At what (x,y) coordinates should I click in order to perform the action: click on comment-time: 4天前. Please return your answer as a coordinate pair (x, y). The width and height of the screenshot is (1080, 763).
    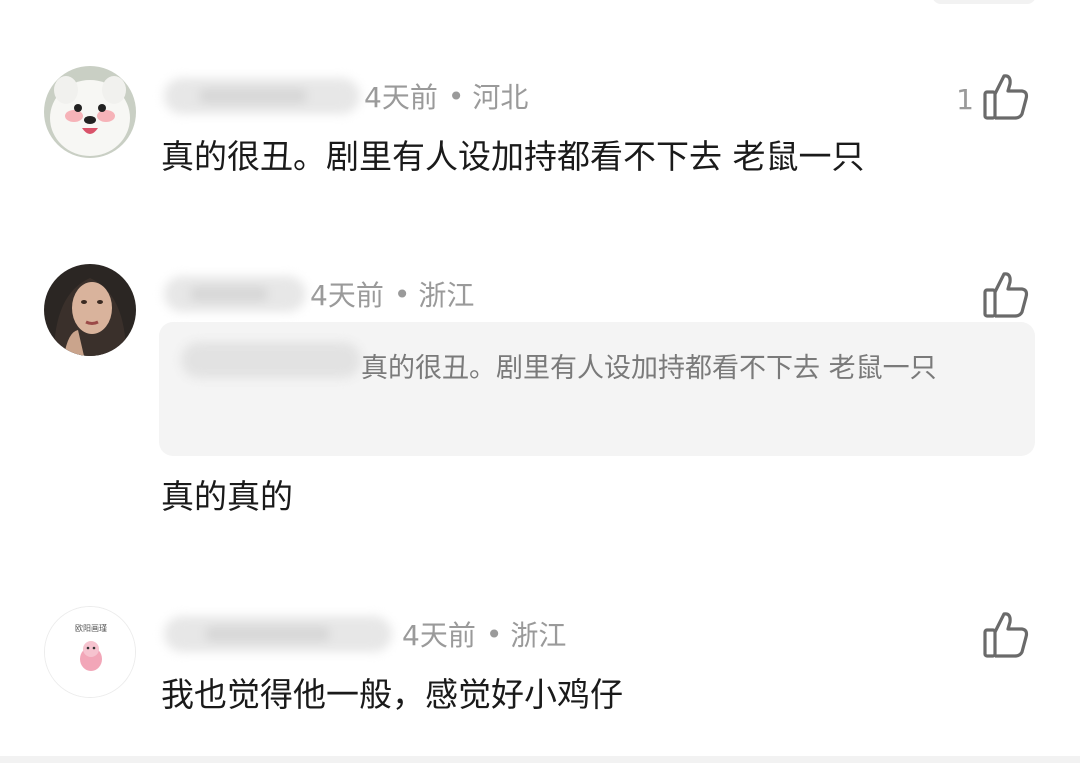
    Looking at the image, I should click on (439, 635).